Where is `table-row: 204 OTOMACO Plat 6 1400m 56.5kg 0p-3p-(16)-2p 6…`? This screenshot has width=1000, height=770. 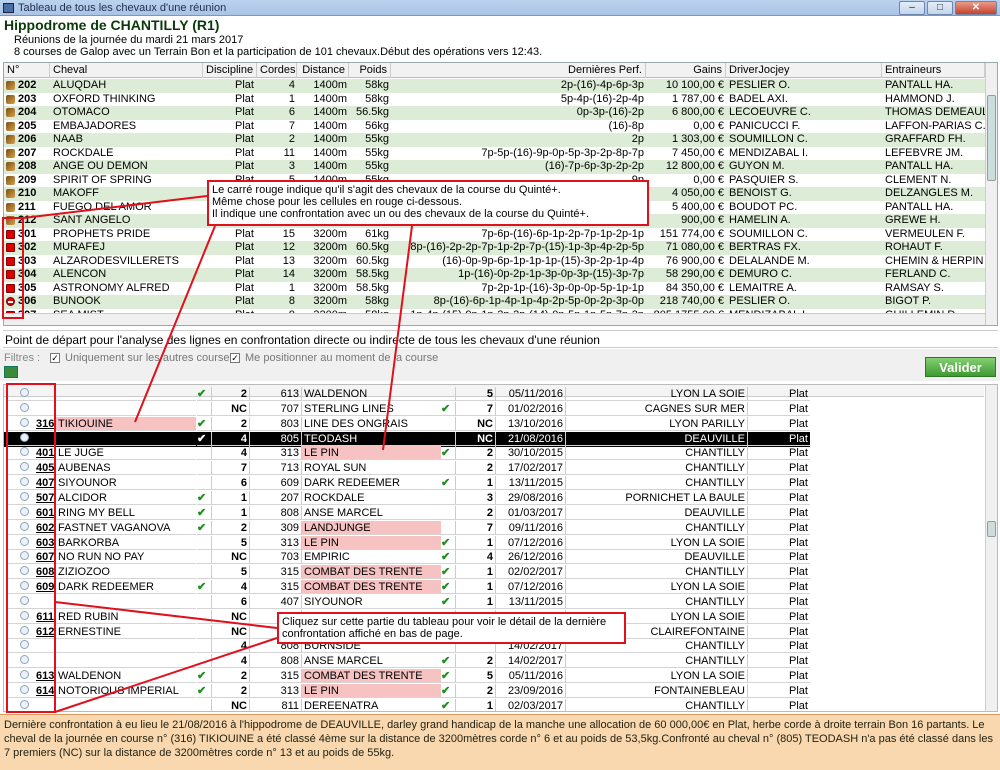
table-row: 204 OTOMACO Plat 6 1400m 56.5kg 0p-3p-(16)-2p 6… is located at coordinates (494, 113).